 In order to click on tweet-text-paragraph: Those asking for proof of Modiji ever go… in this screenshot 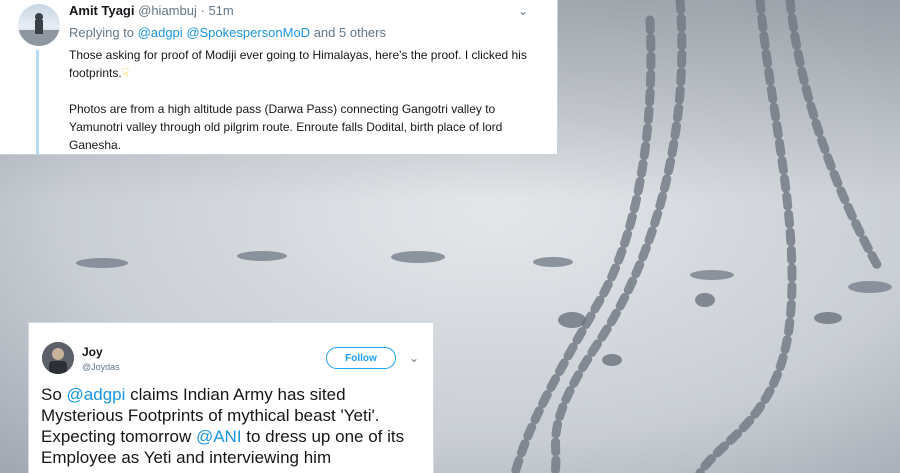, I will do `click(298, 64)`.